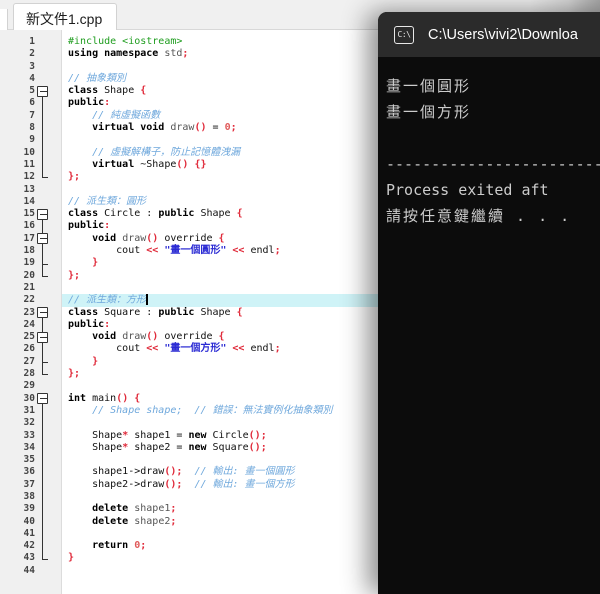 The image size is (600, 594). I want to click on line-number: 33, so click(29, 435).